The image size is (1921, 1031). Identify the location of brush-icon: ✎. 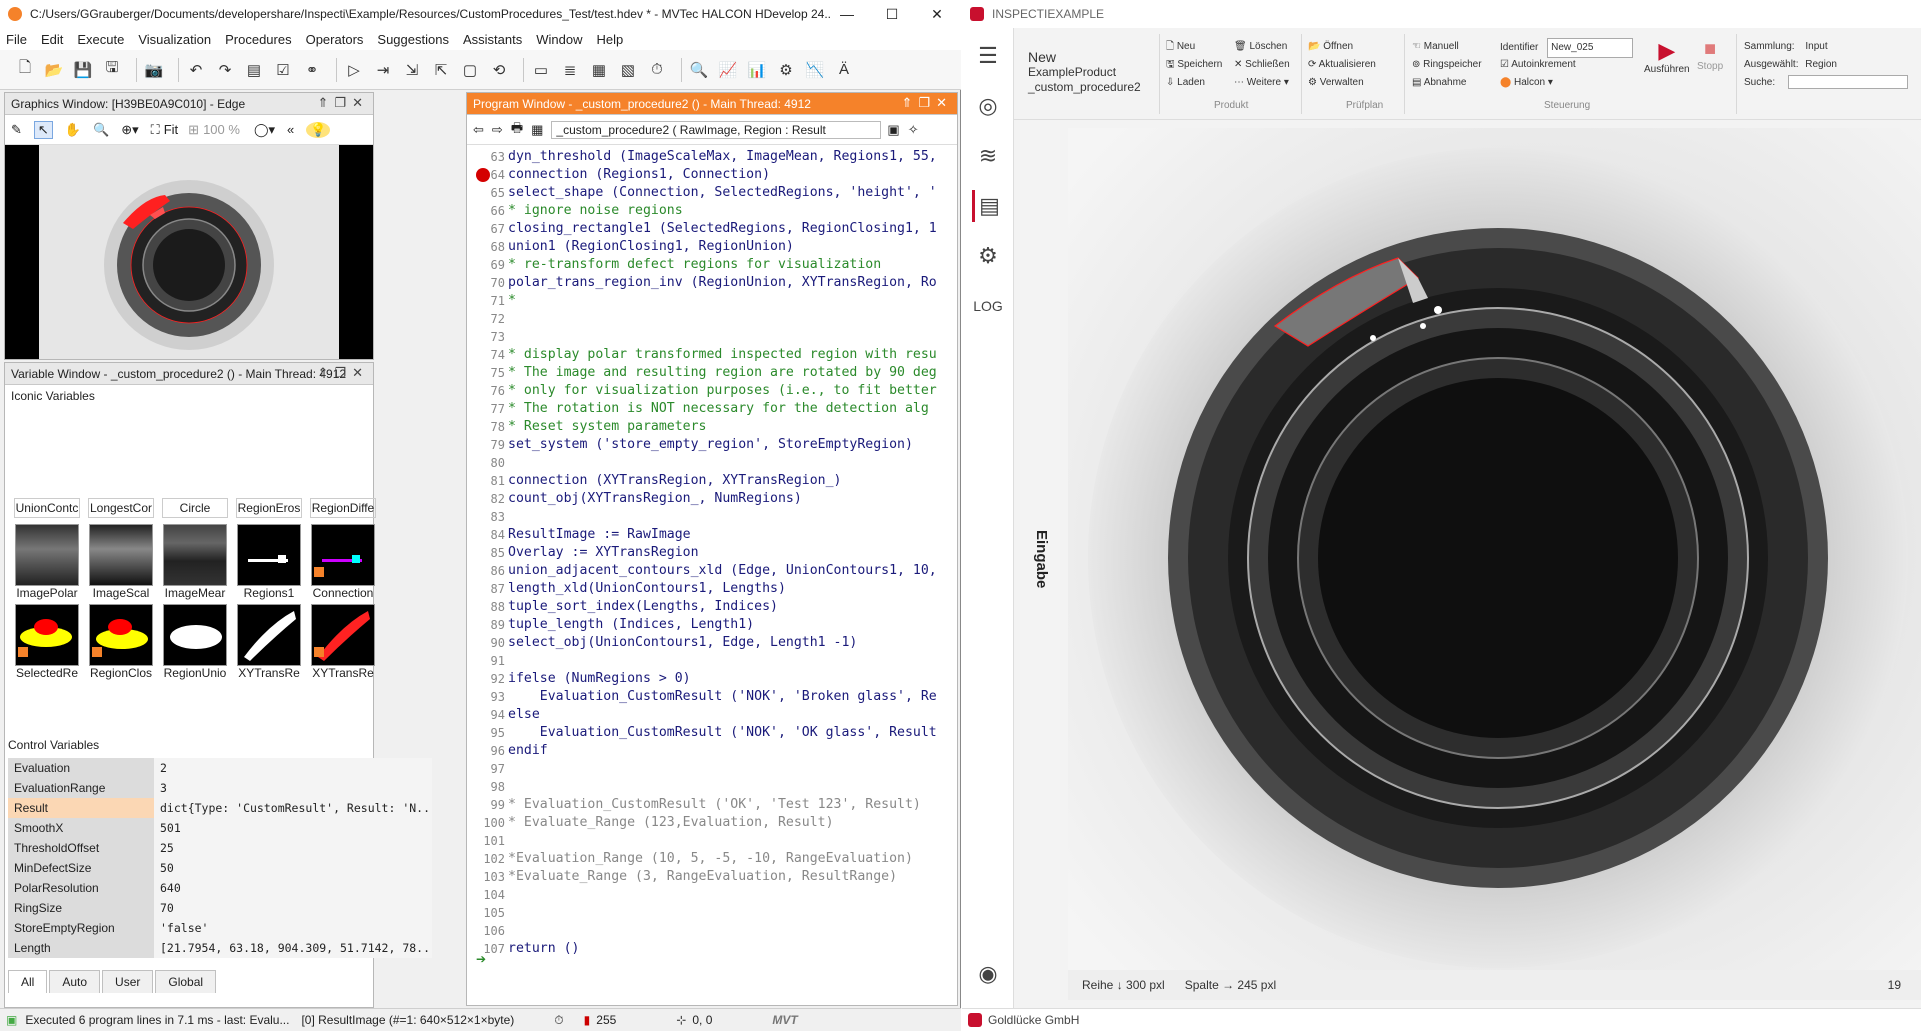
(16, 130).